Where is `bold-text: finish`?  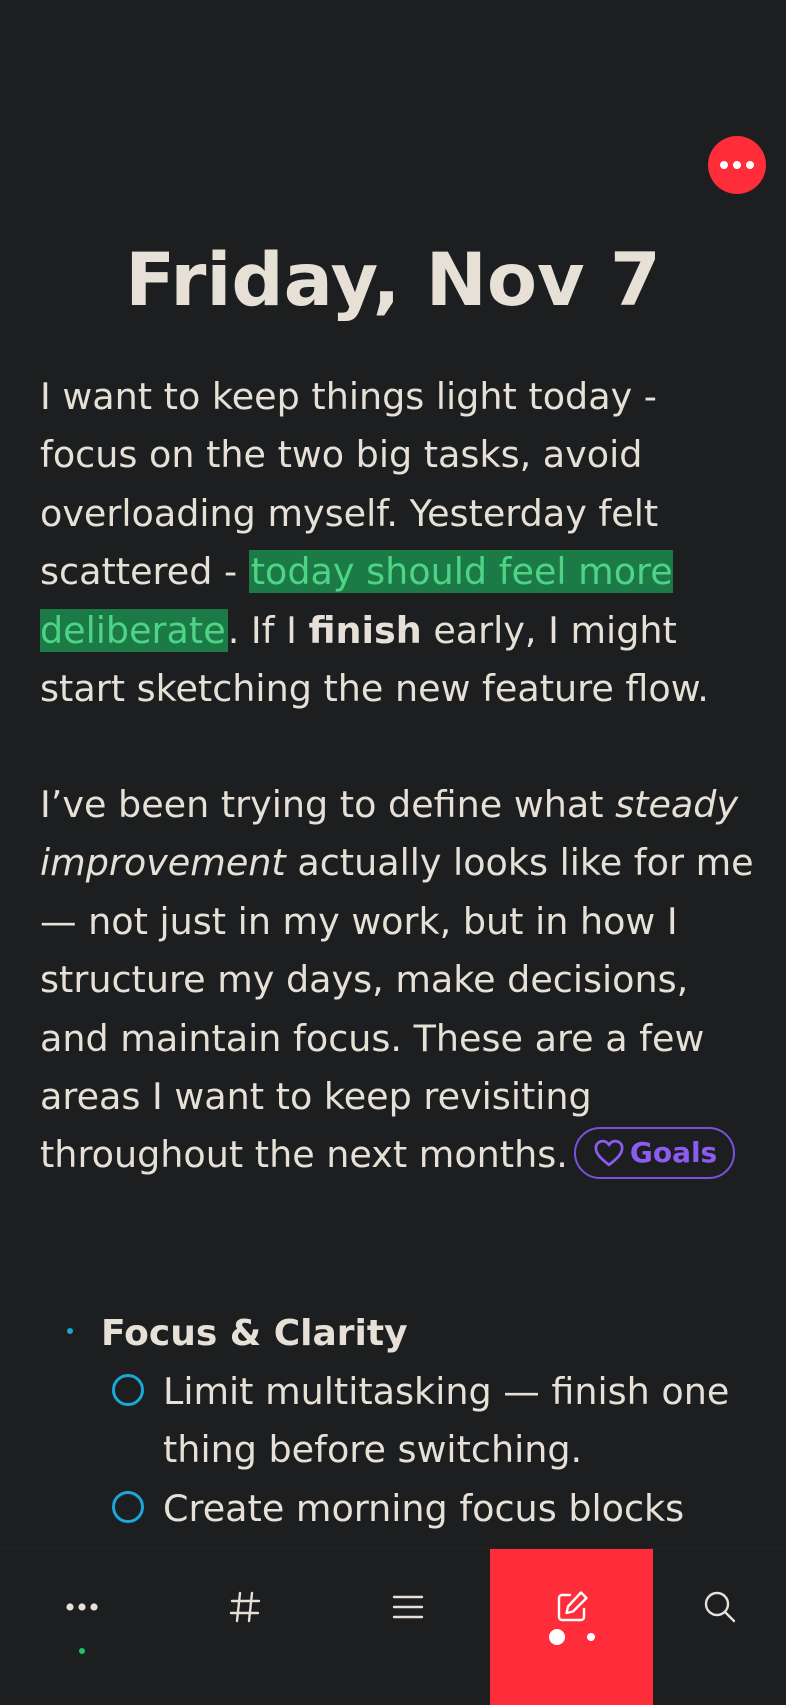
bold-text: finish is located at coordinates (365, 630).